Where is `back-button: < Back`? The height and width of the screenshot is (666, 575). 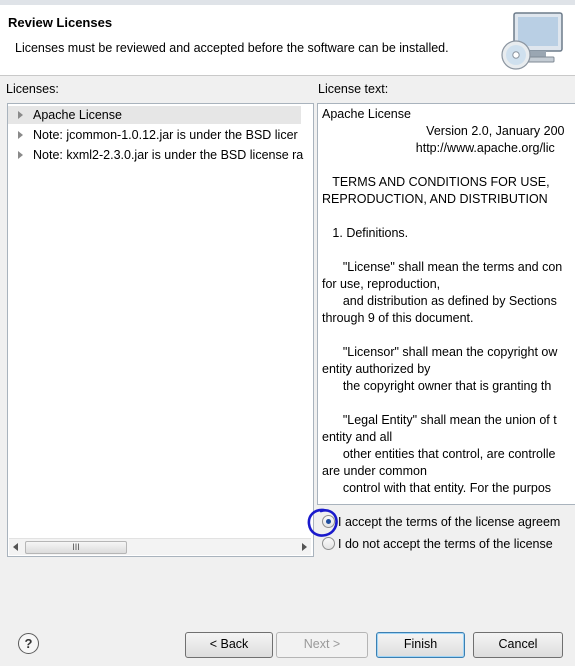 back-button: < Back is located at coordinates (229, 645).